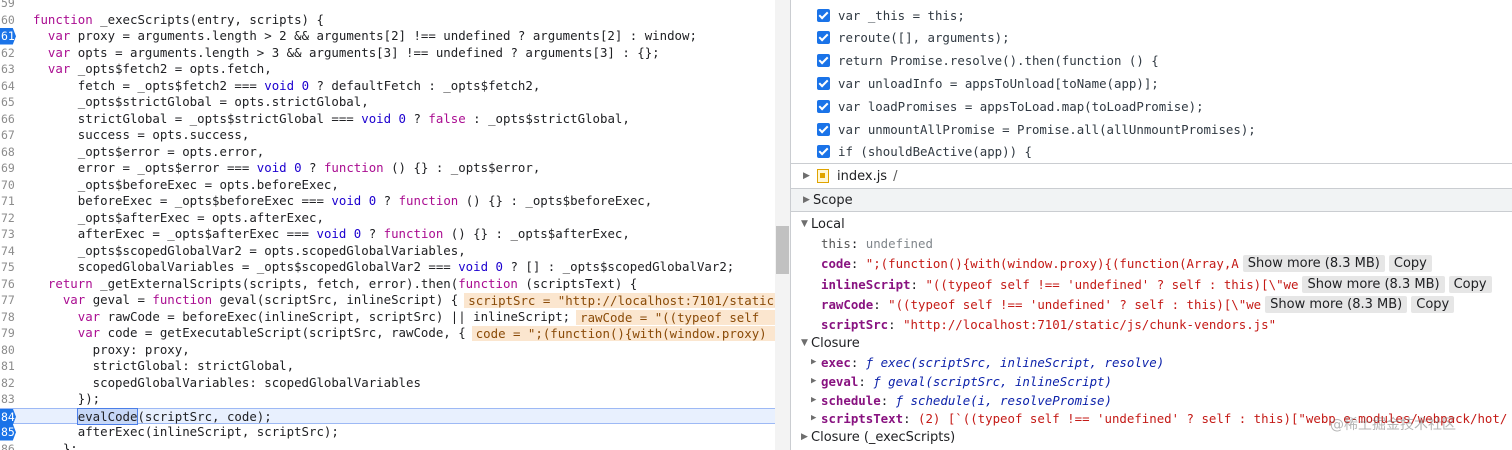 This screenshot has width=1512, height=450. I want to click on line-number: 86, so click(13, 445).